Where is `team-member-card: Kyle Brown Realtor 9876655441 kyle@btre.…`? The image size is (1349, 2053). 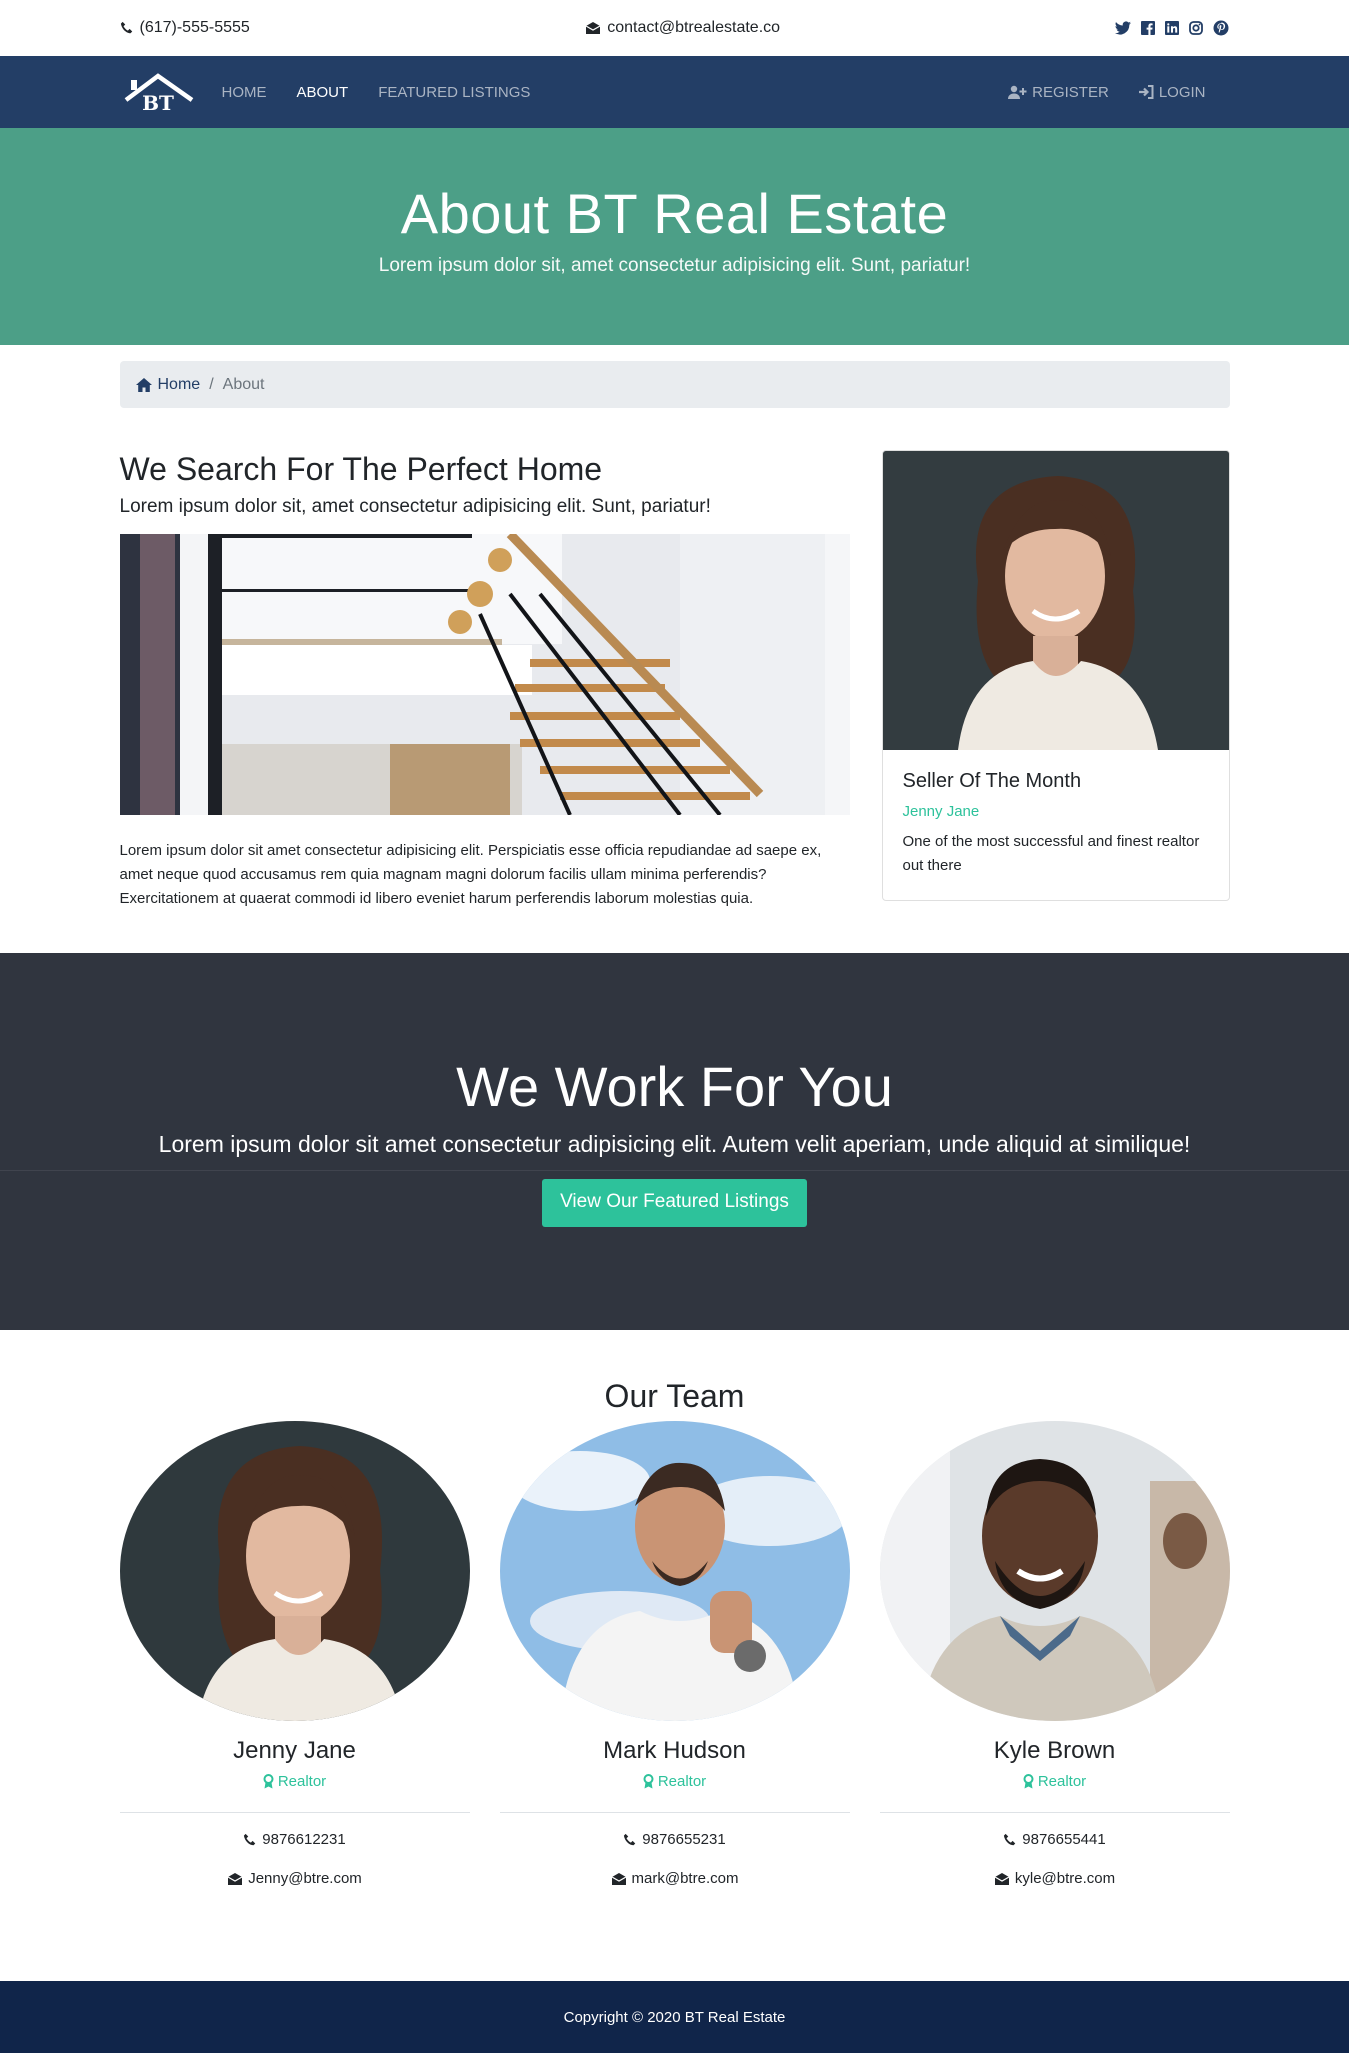 team-member-card: Kyle Brown Realtor 9876655441 kyle@btre.… is located at coordinates (1054, 1654).